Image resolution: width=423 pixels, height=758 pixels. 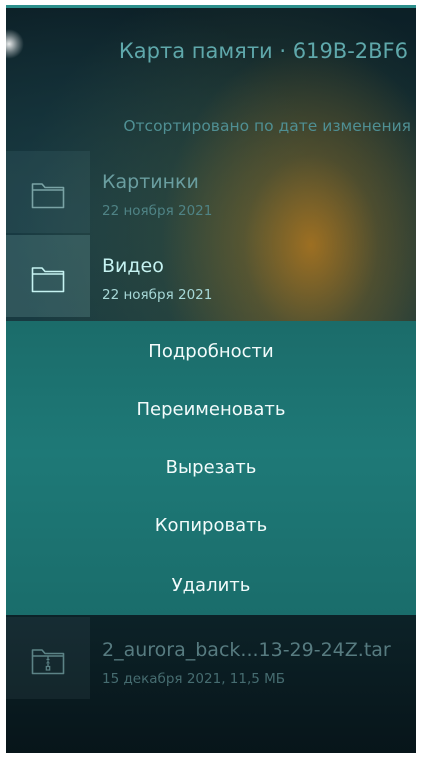 What do you see at coordinates (48, 662) in the screenshot?
I see `archive-icon` at bounding box center [48, 662].